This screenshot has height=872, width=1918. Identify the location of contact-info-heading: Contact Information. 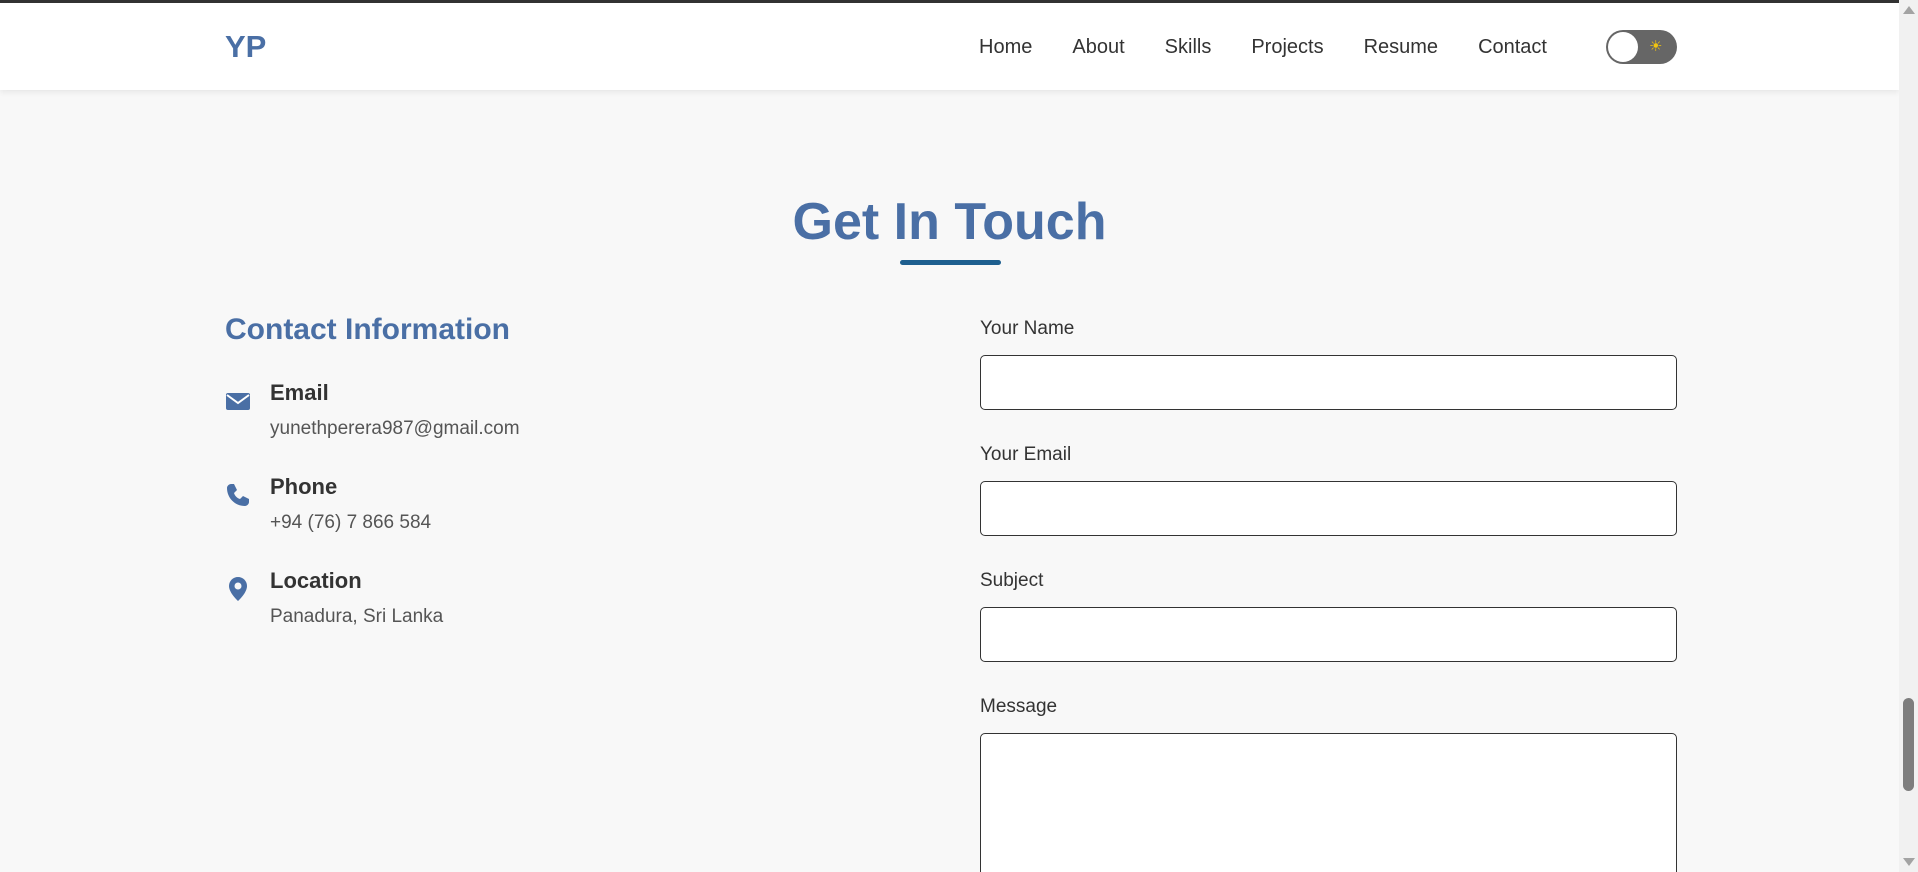
(367, 329).